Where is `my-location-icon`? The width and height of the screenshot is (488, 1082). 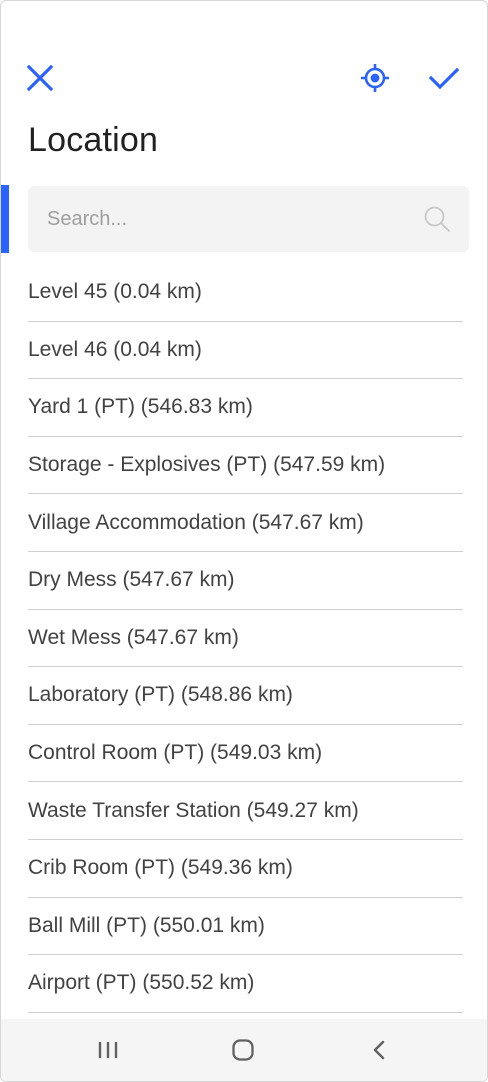
my-location-icon is located at coordinates (375, 78).